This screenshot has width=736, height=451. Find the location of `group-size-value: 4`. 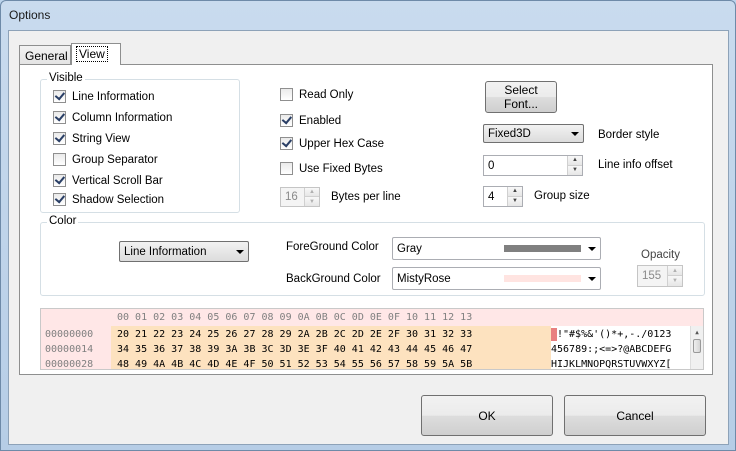

group-size-value: 4 is located at coordinates (491, 196).